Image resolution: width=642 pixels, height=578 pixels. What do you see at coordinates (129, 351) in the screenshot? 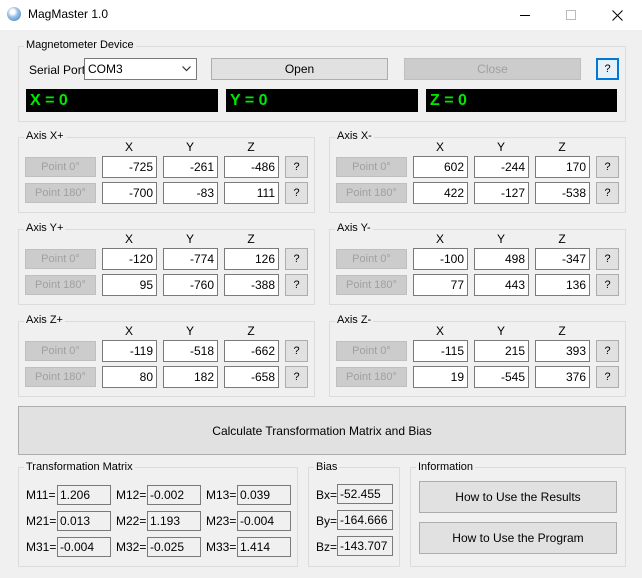
I see `axis-z-plus-point-0-x-field: -119` at bounding box center [129, 351].